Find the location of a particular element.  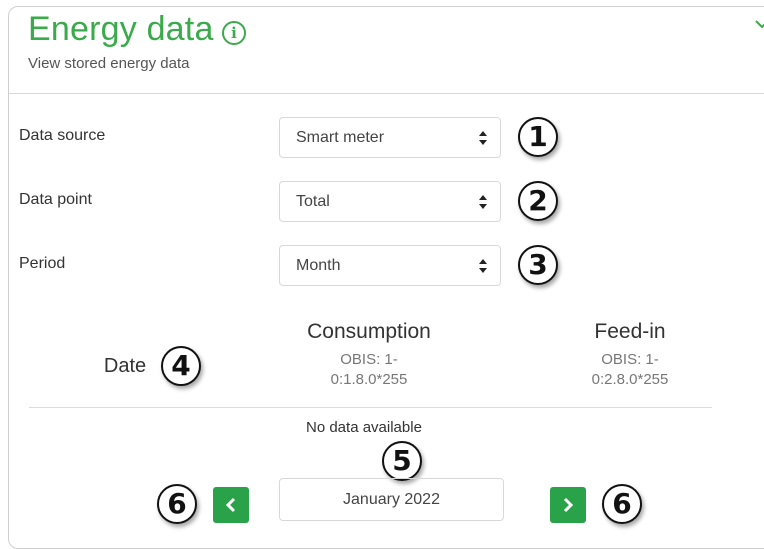

callout-3: 3 is located at coordinates (538, 265).